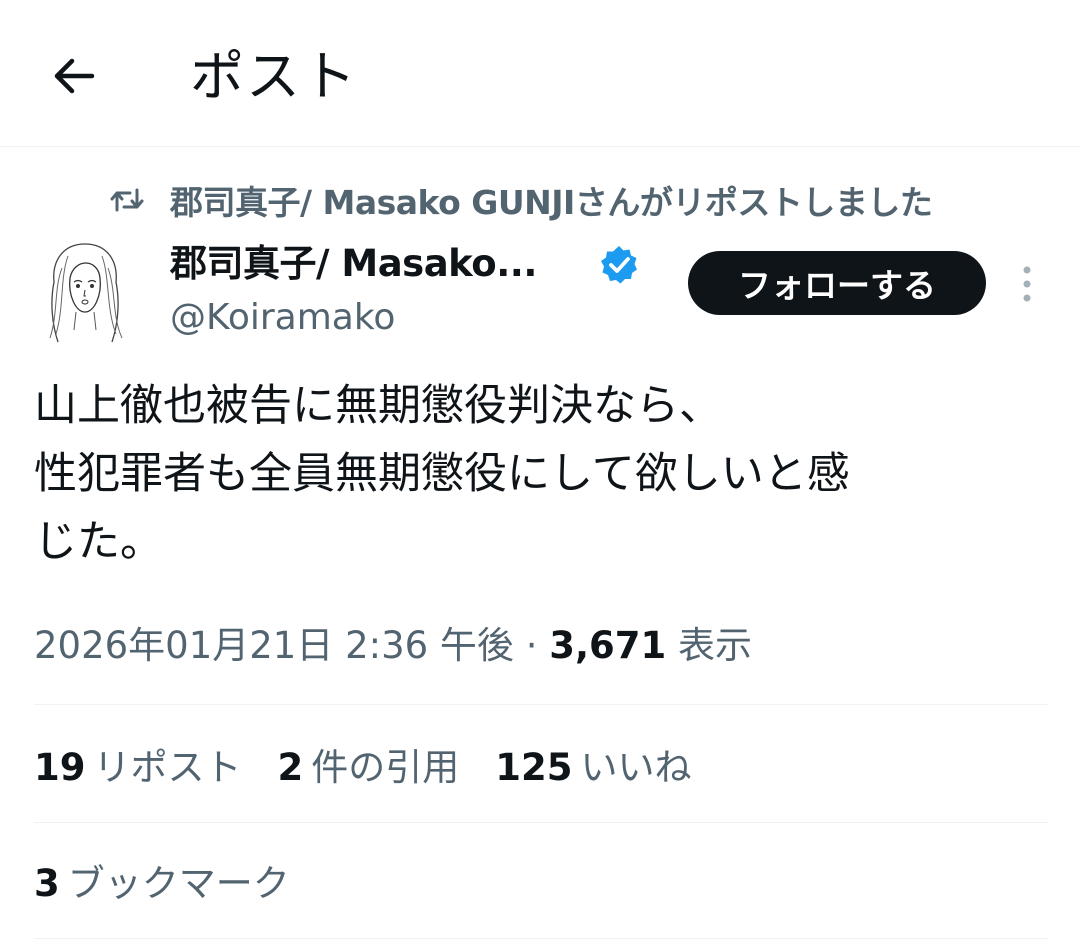 The image size is (1080, 946). What do you see at coordinates (1027, 284) in the screenshot?
I see `more-options-icon` at bounding box center [1027, 284].